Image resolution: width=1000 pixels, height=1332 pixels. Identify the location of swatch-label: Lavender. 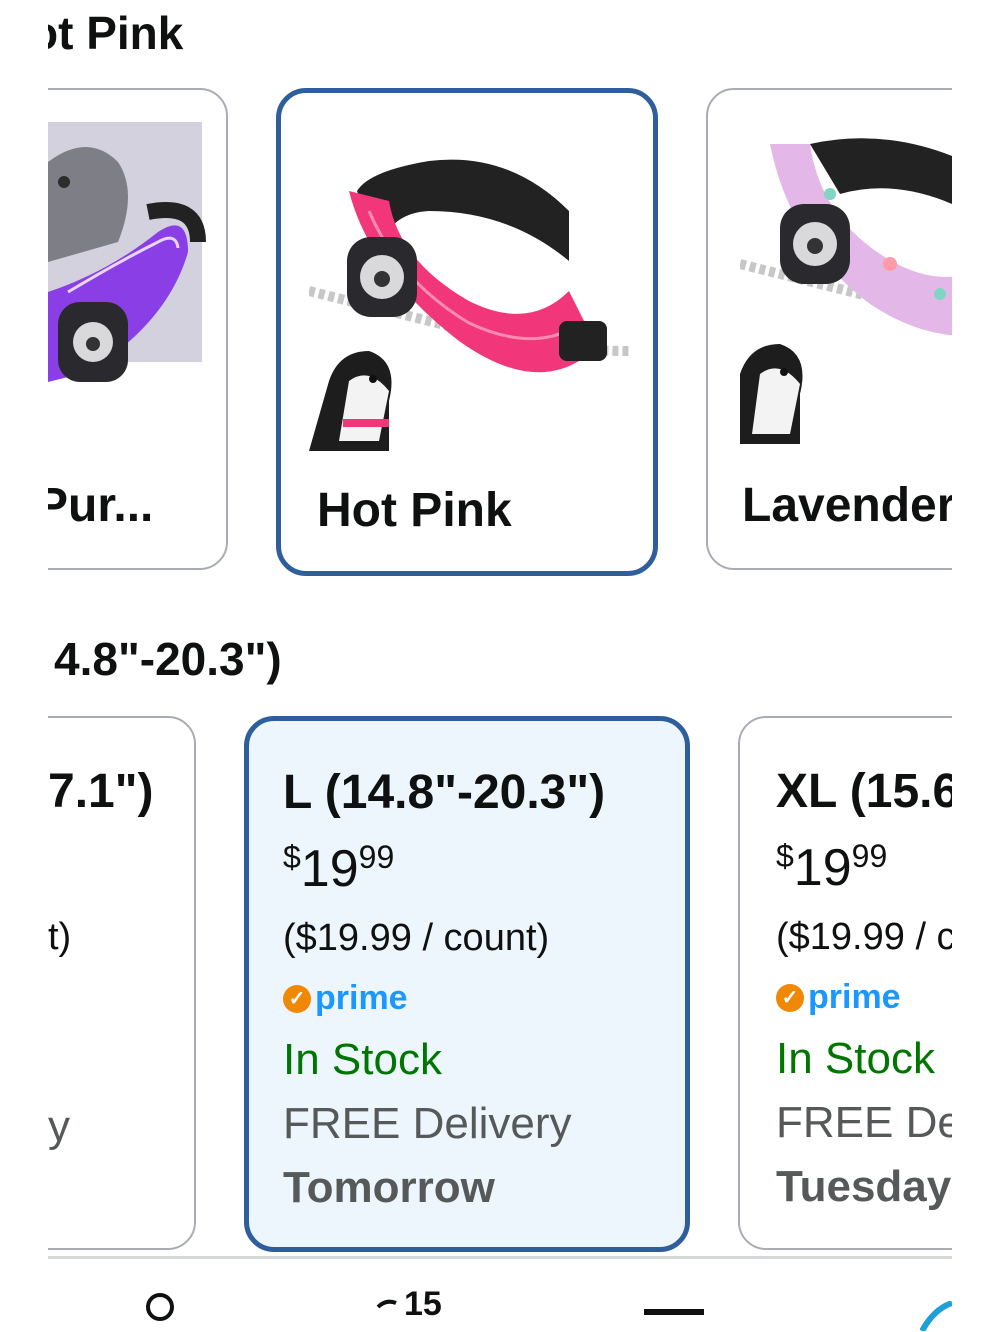
(847, 505).